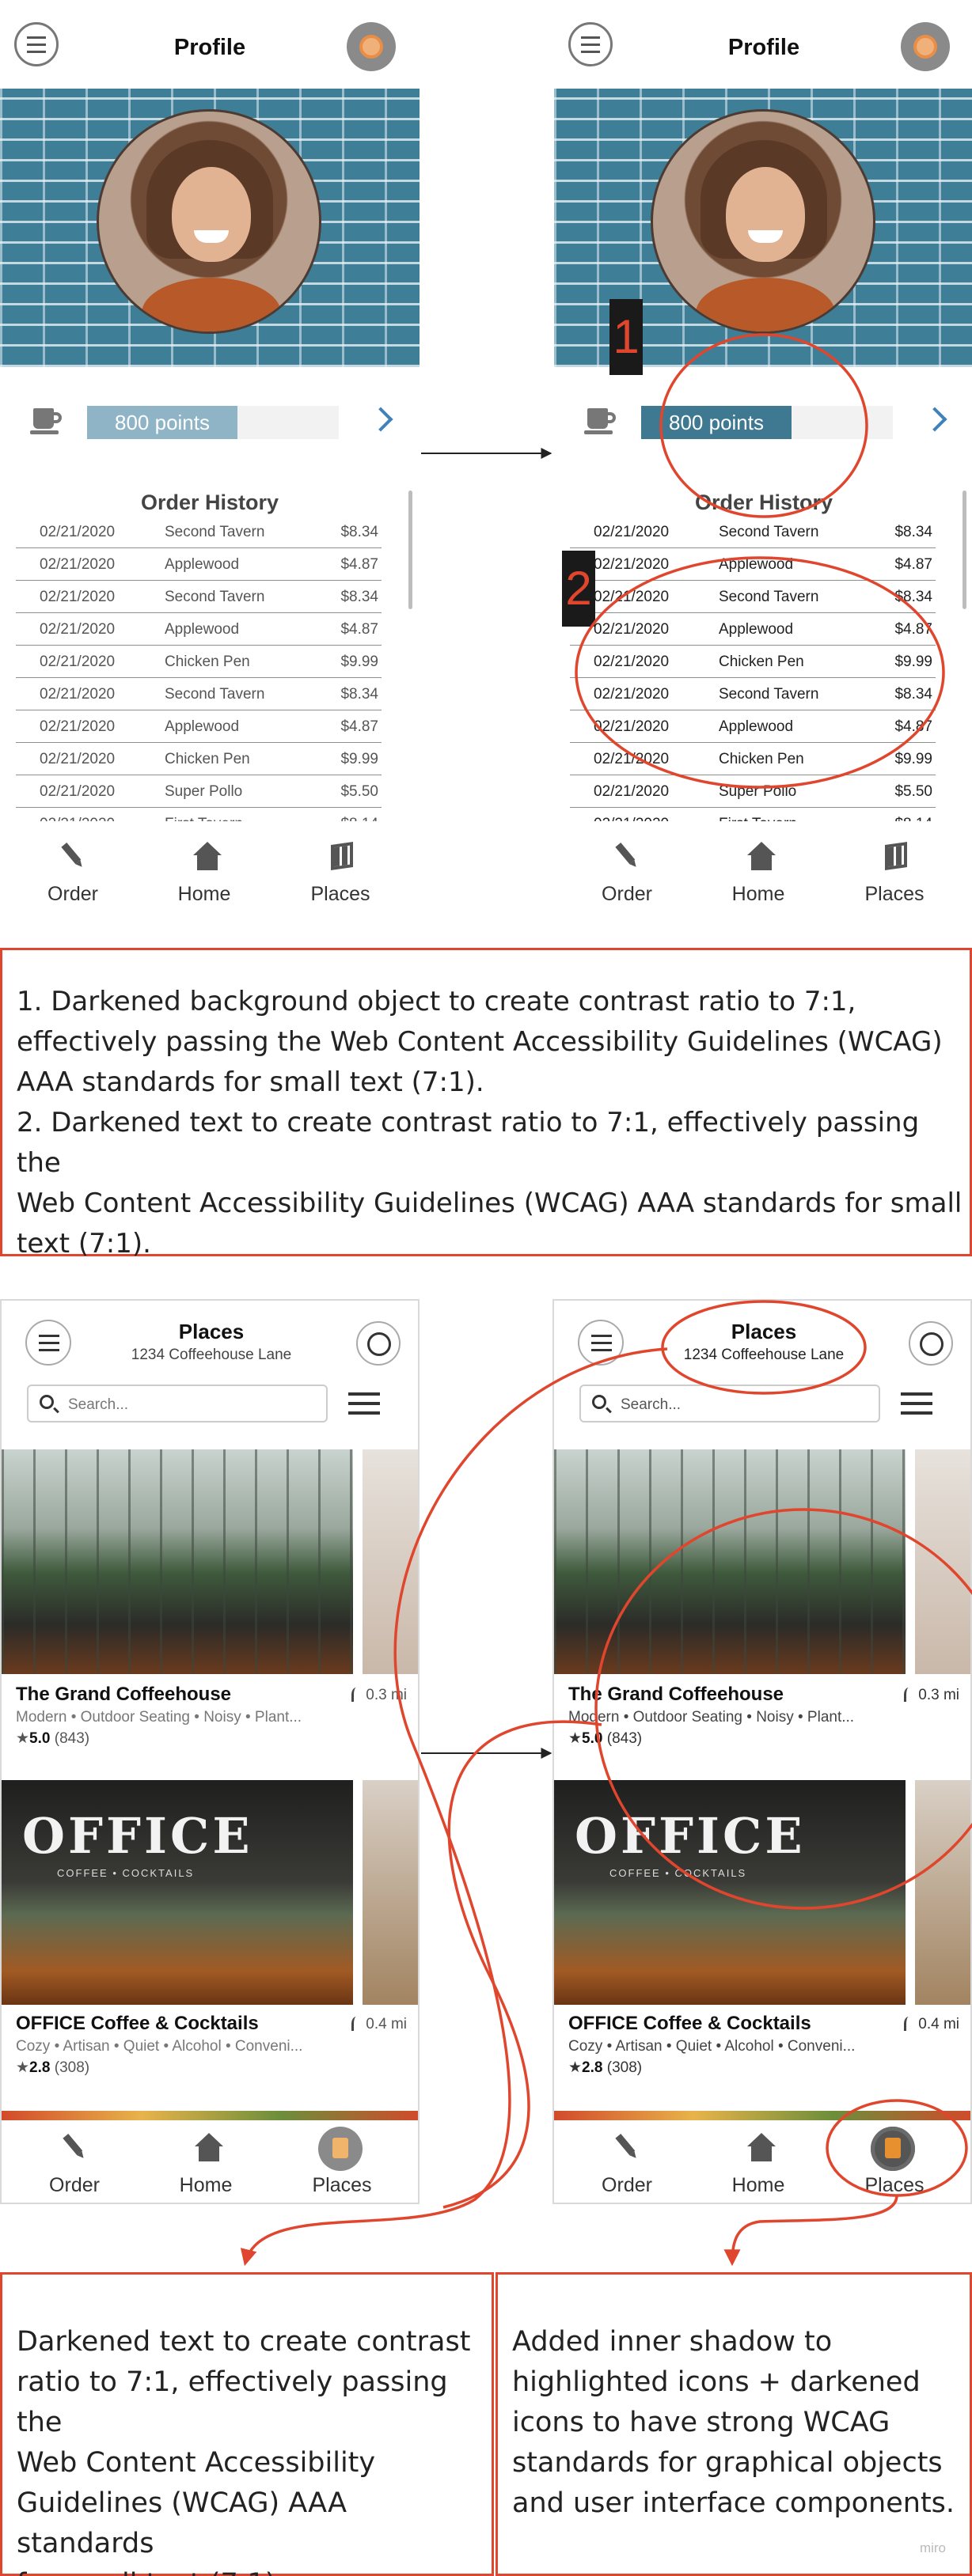  What do you see at coordinates (522, 1964) in the screenshot?
I see `callout-connector-card` at bounding box center [522, 1964].